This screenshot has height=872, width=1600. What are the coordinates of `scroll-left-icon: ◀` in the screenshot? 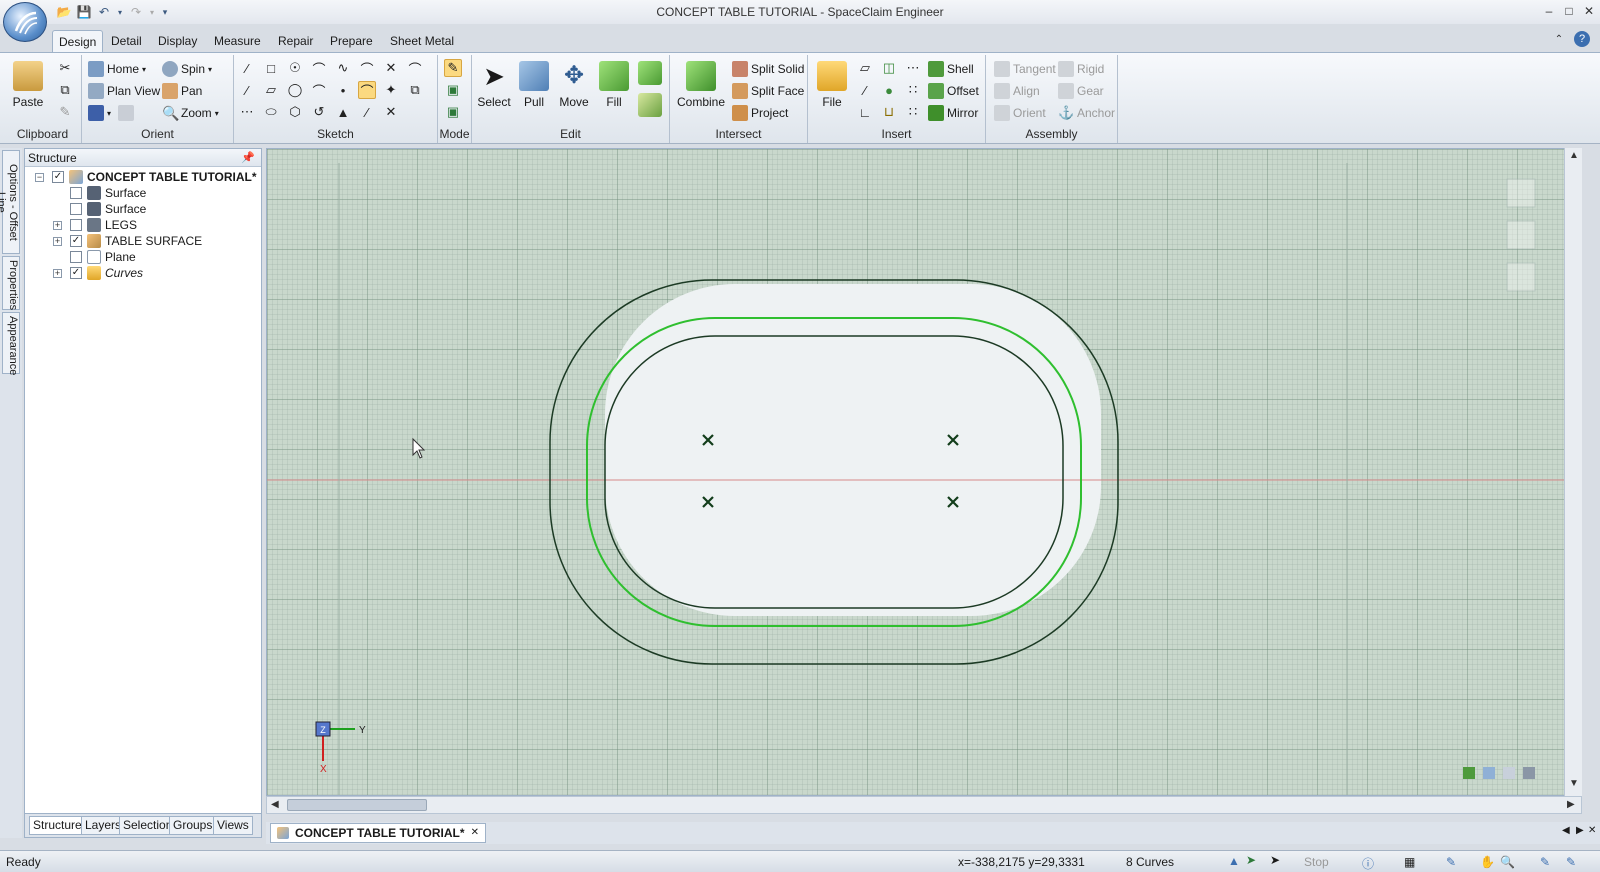 It's located at (275, 804).